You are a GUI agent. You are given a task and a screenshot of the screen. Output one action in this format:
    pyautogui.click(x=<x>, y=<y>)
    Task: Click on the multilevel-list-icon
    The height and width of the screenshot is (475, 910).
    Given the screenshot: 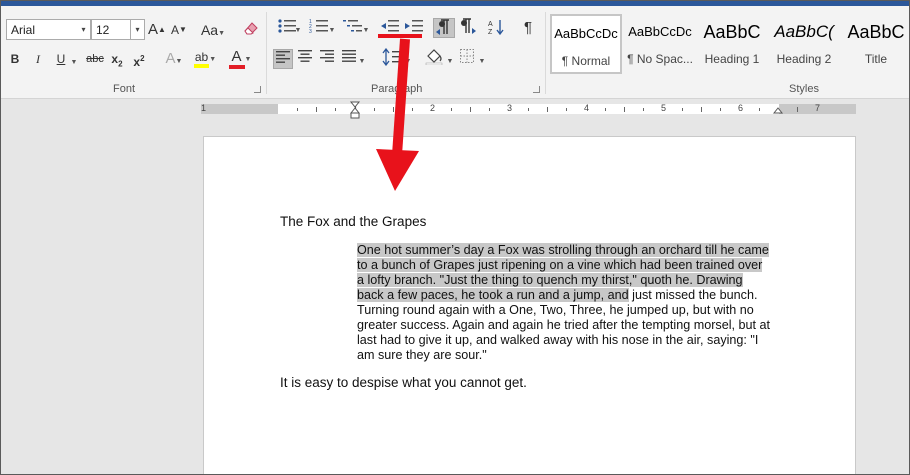 What is the action you would take?
    pyautogui.click(x=352, y=26)
    